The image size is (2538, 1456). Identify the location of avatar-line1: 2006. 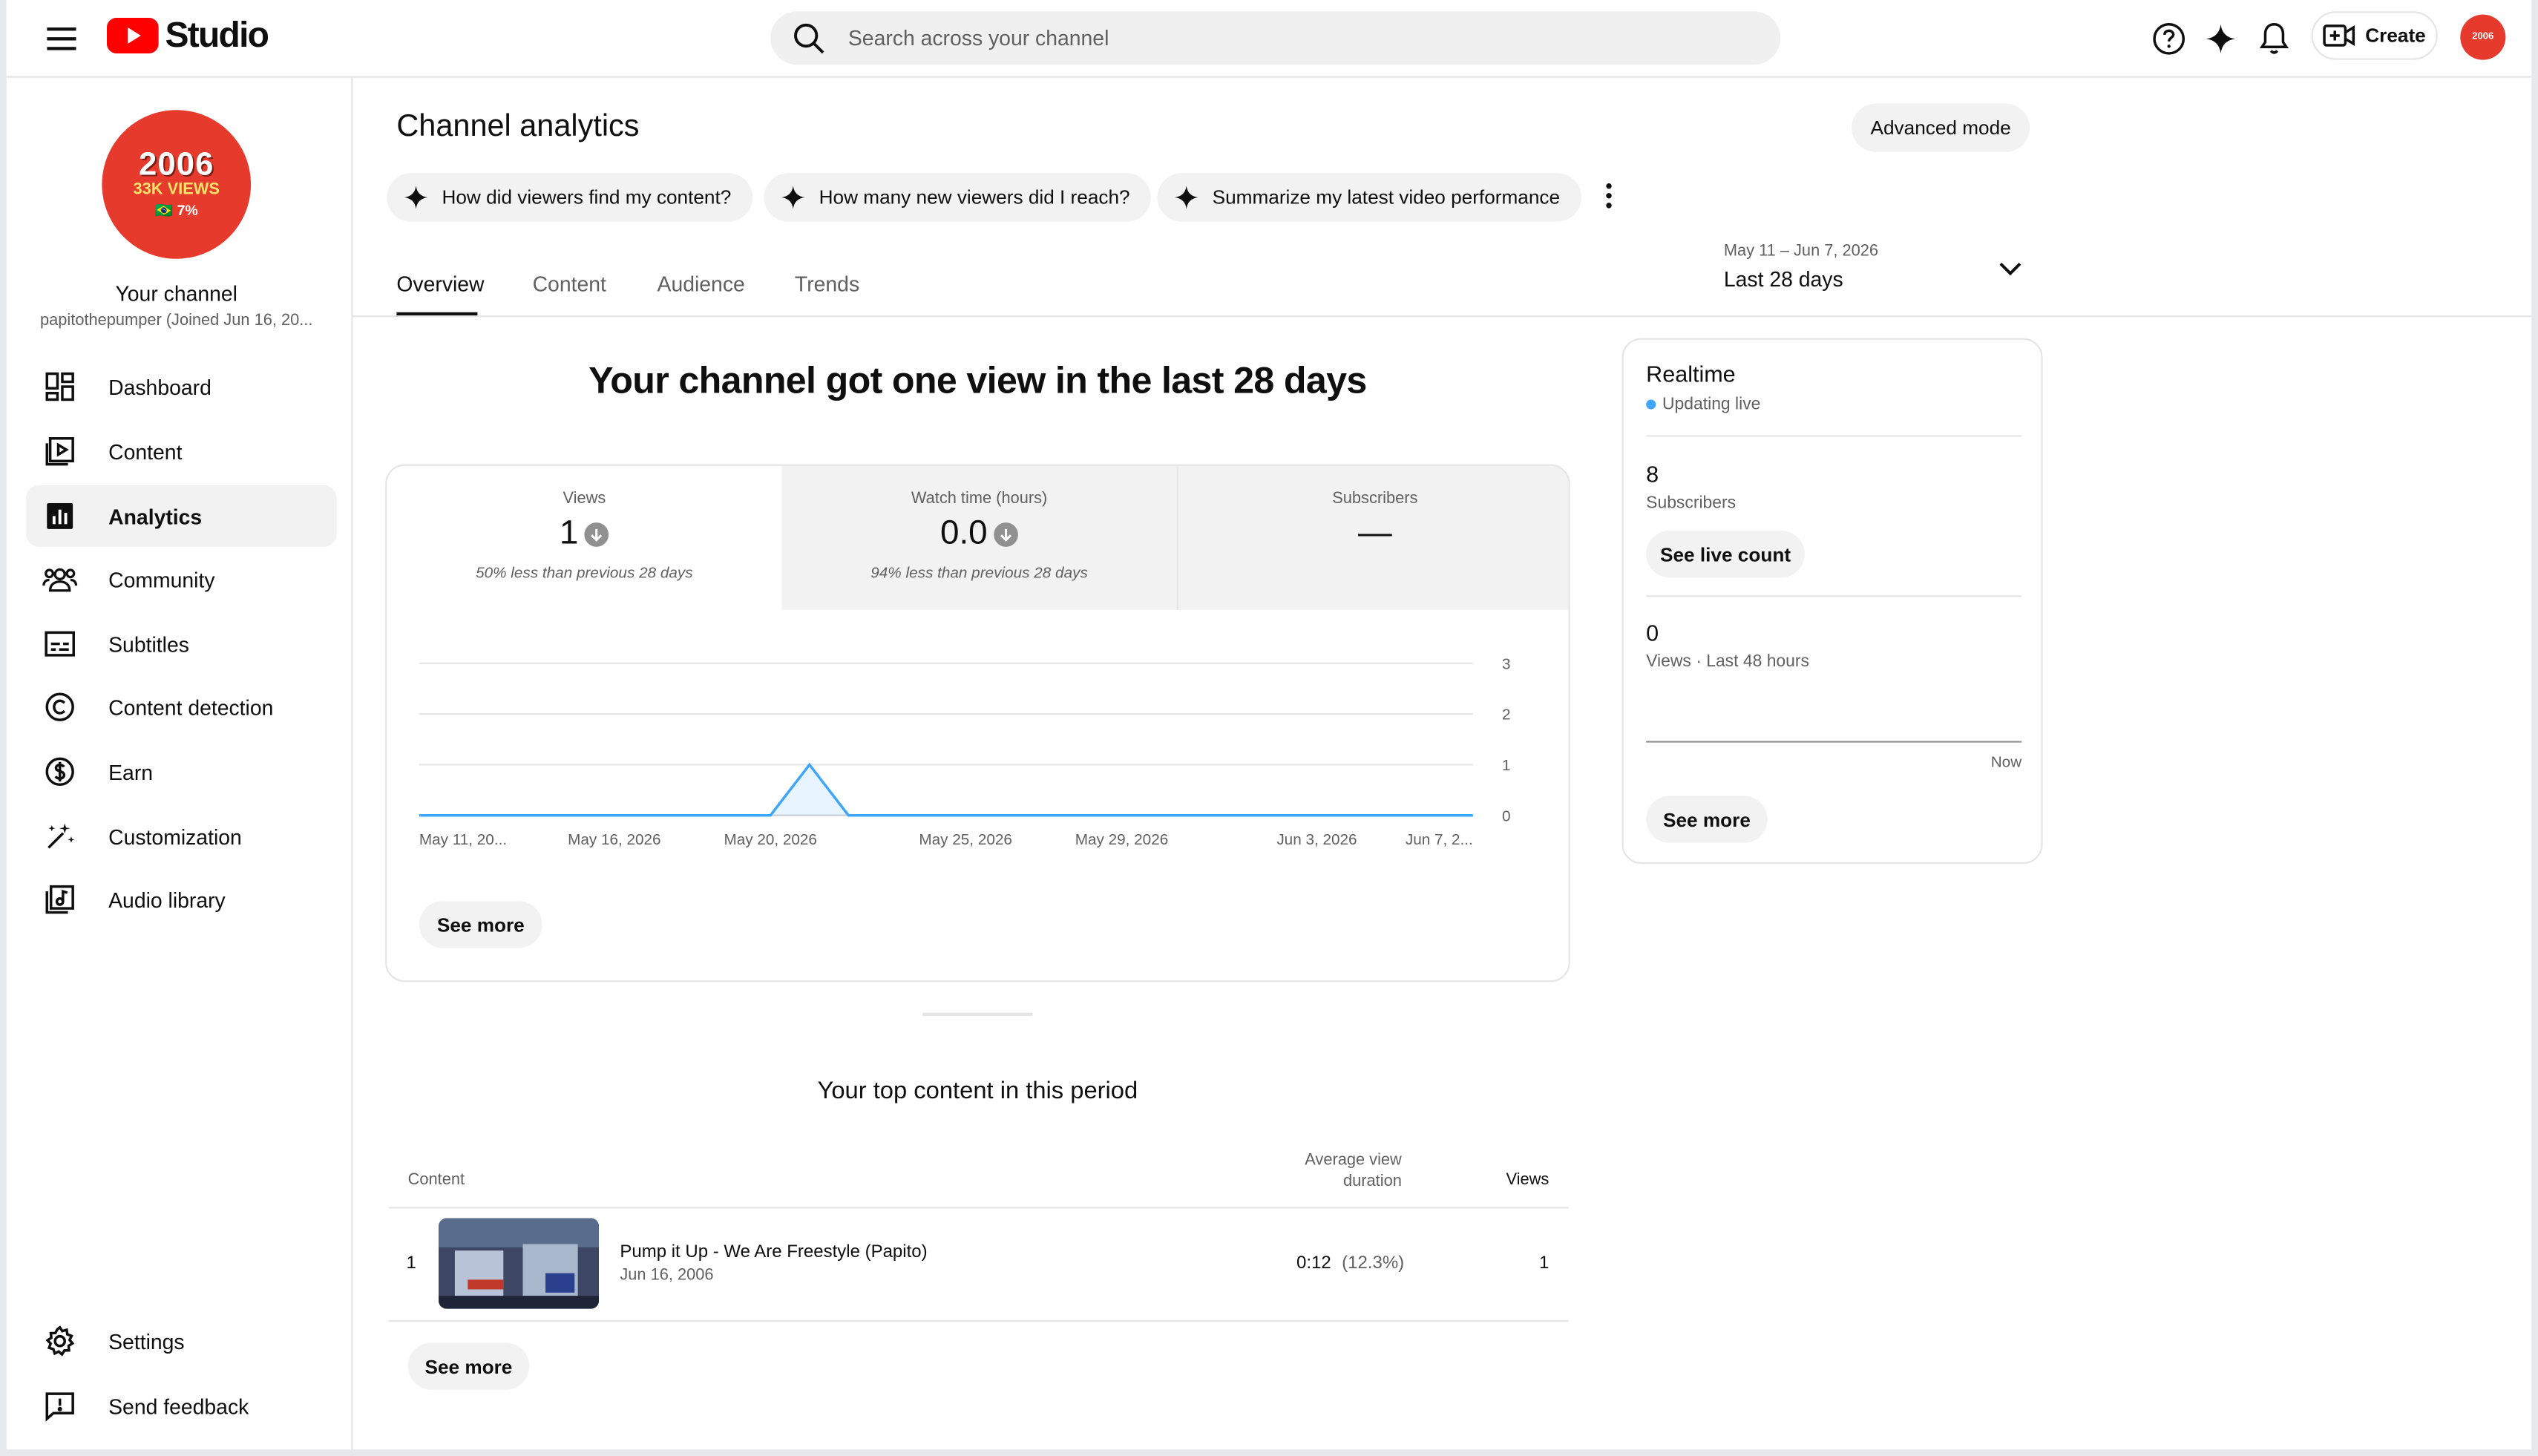
(176, 165).